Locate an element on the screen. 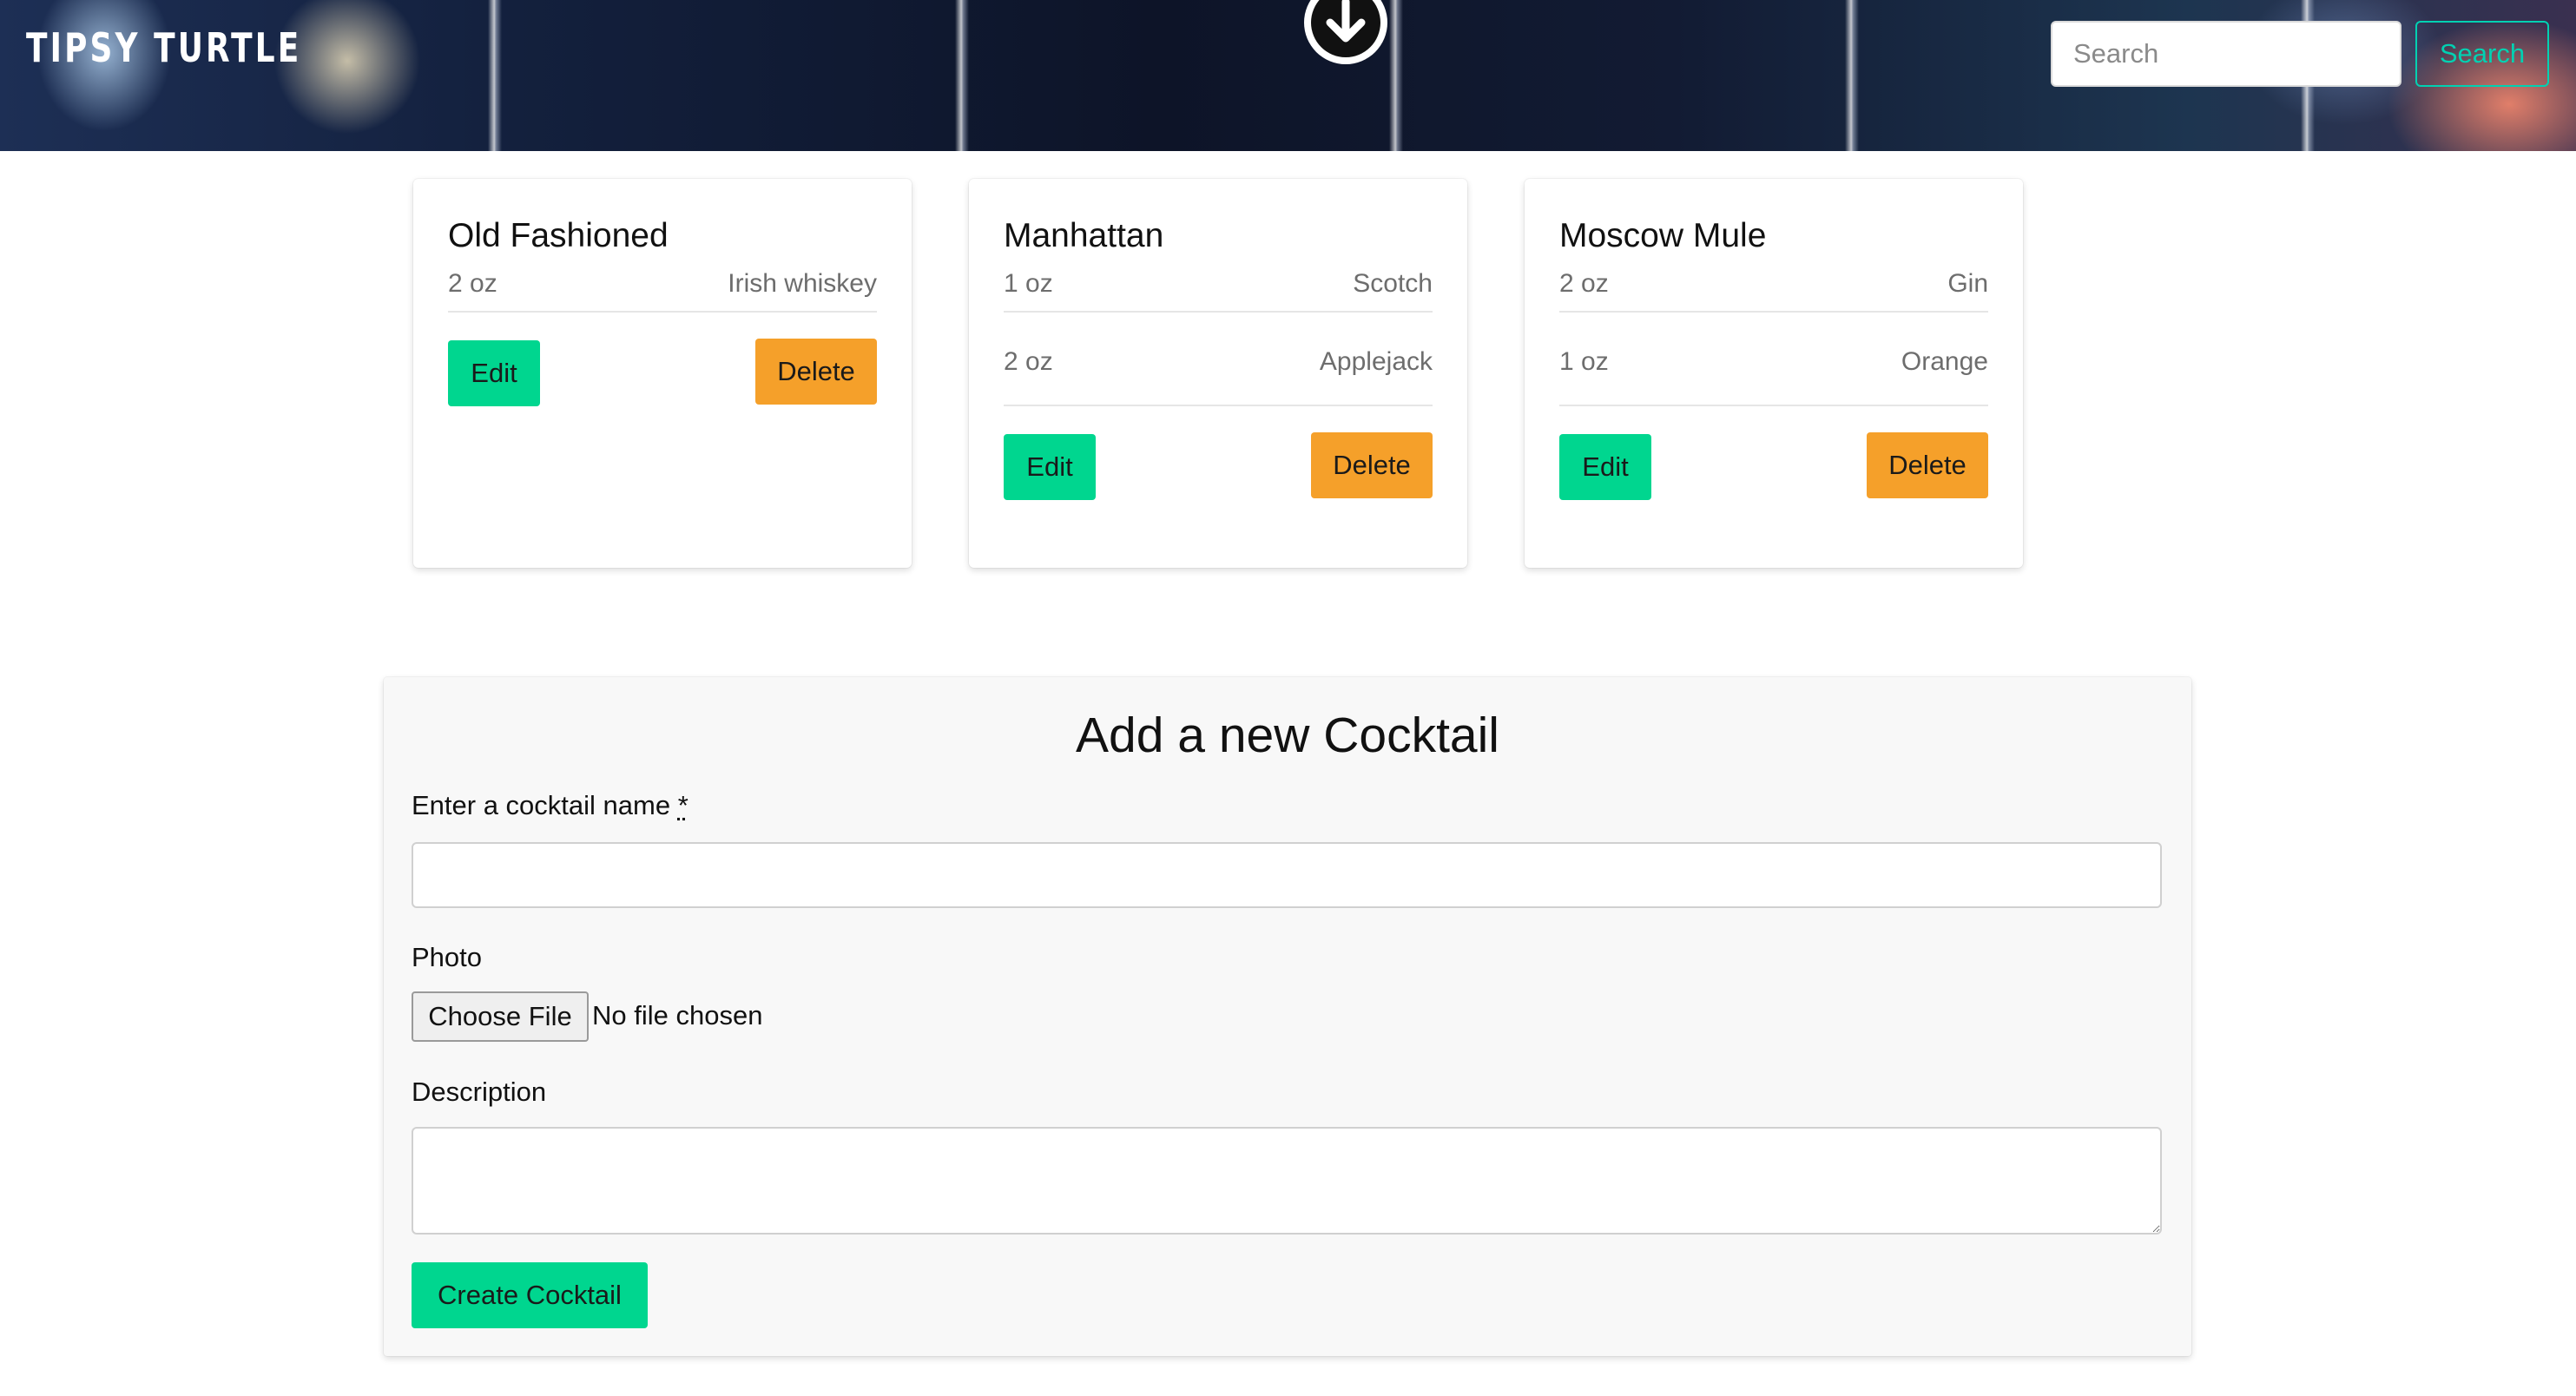 This screenshot has height=1396, width=2576. arrow-down-circle-icon is located at coordinates (1345, 32).